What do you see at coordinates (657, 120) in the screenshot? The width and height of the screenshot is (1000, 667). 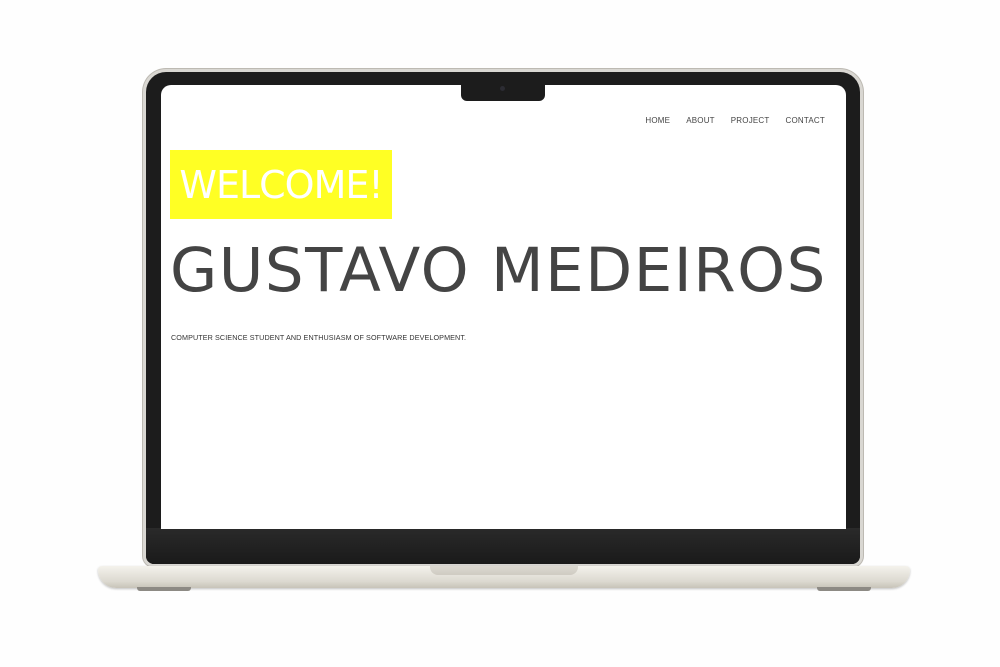 I see `nav-home-link: HOME` at bounding box center [657, 120].